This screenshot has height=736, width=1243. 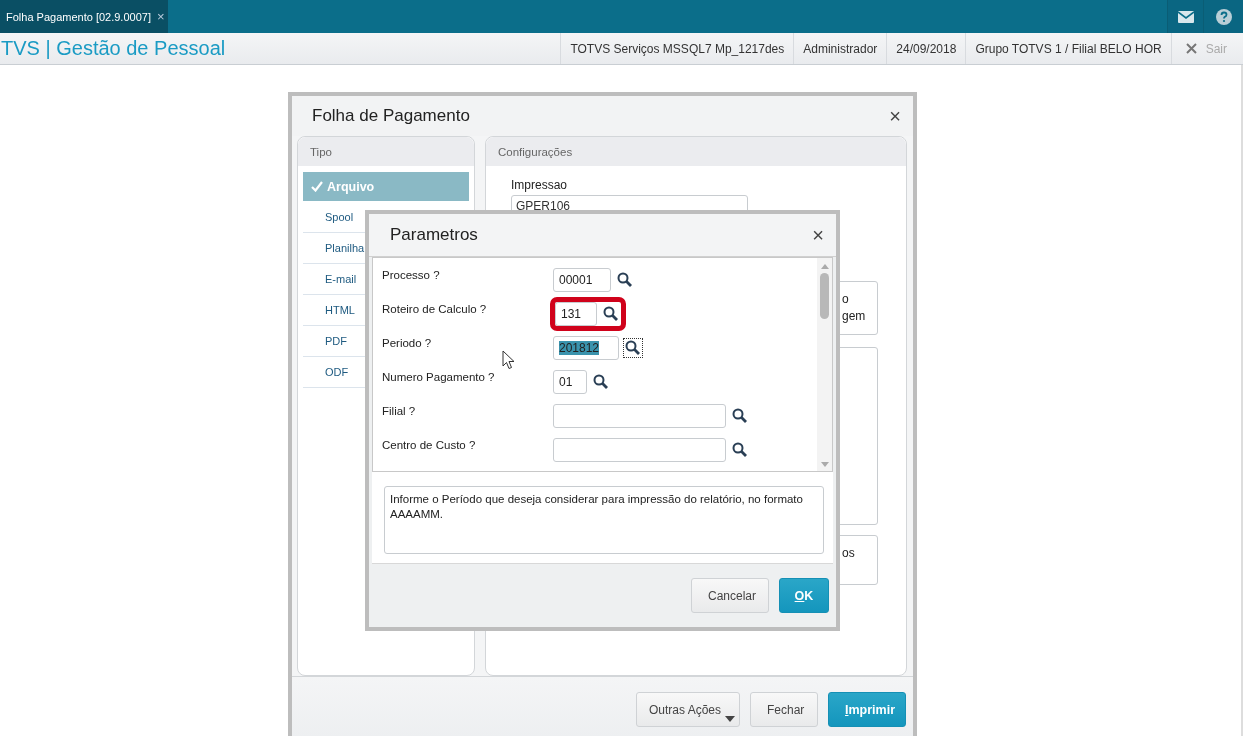 What do you see at coordinates (438, 377) in the screenshot?
I see `parameter-label: Numero Pagamento ?` at bounding box center [438, 377].